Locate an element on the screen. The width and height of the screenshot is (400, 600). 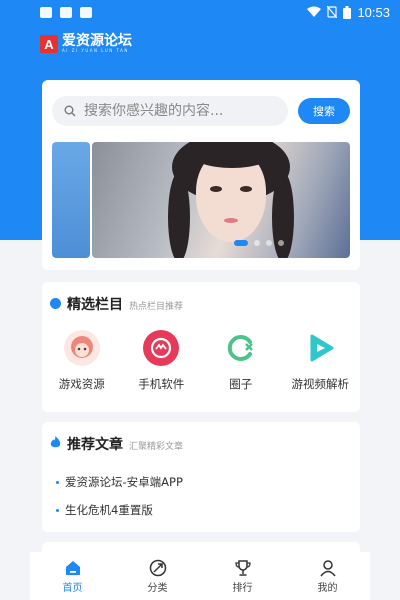
tab-label: 我的 is located at coordinates (327, 588).